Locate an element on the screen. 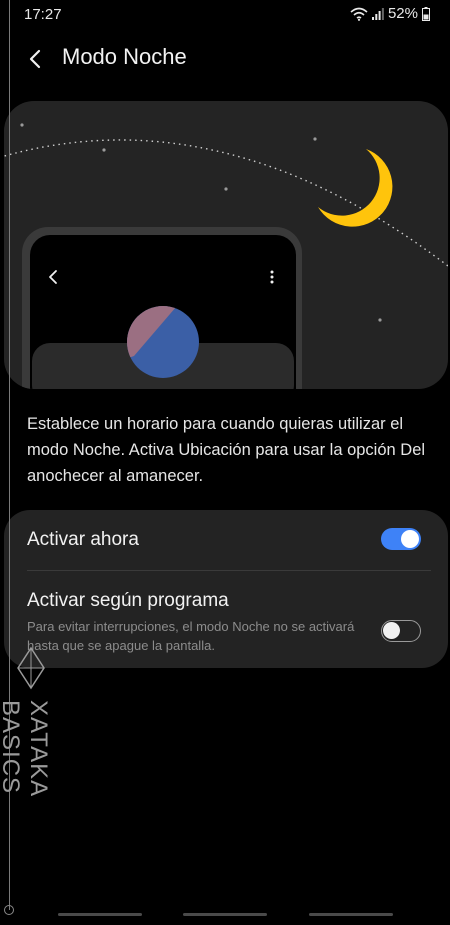  navigation-bar is located at coordinates (225, 915).